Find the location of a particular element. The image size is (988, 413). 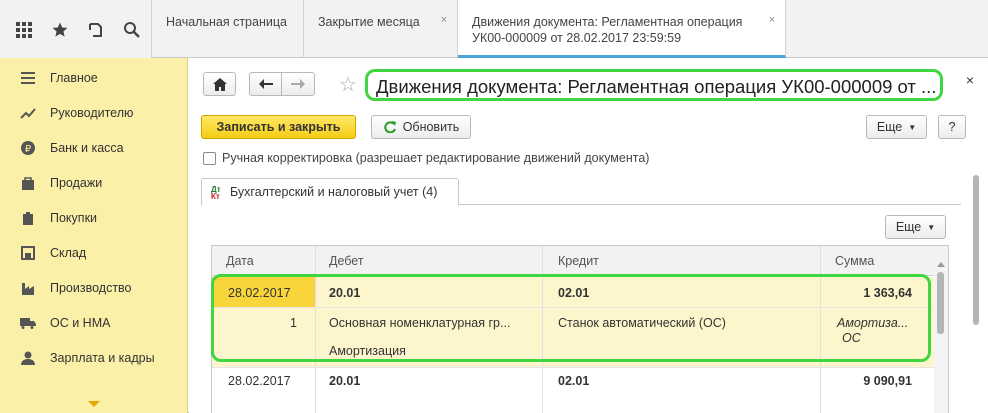

home-button is located at coordinates (219, 84).